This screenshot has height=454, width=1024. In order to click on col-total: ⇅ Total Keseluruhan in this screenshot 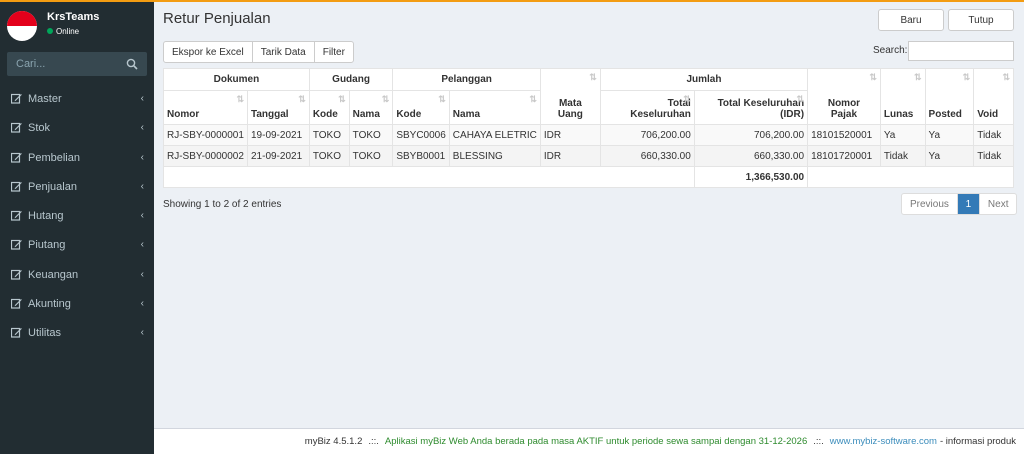, I will do `click(647, 107)`.